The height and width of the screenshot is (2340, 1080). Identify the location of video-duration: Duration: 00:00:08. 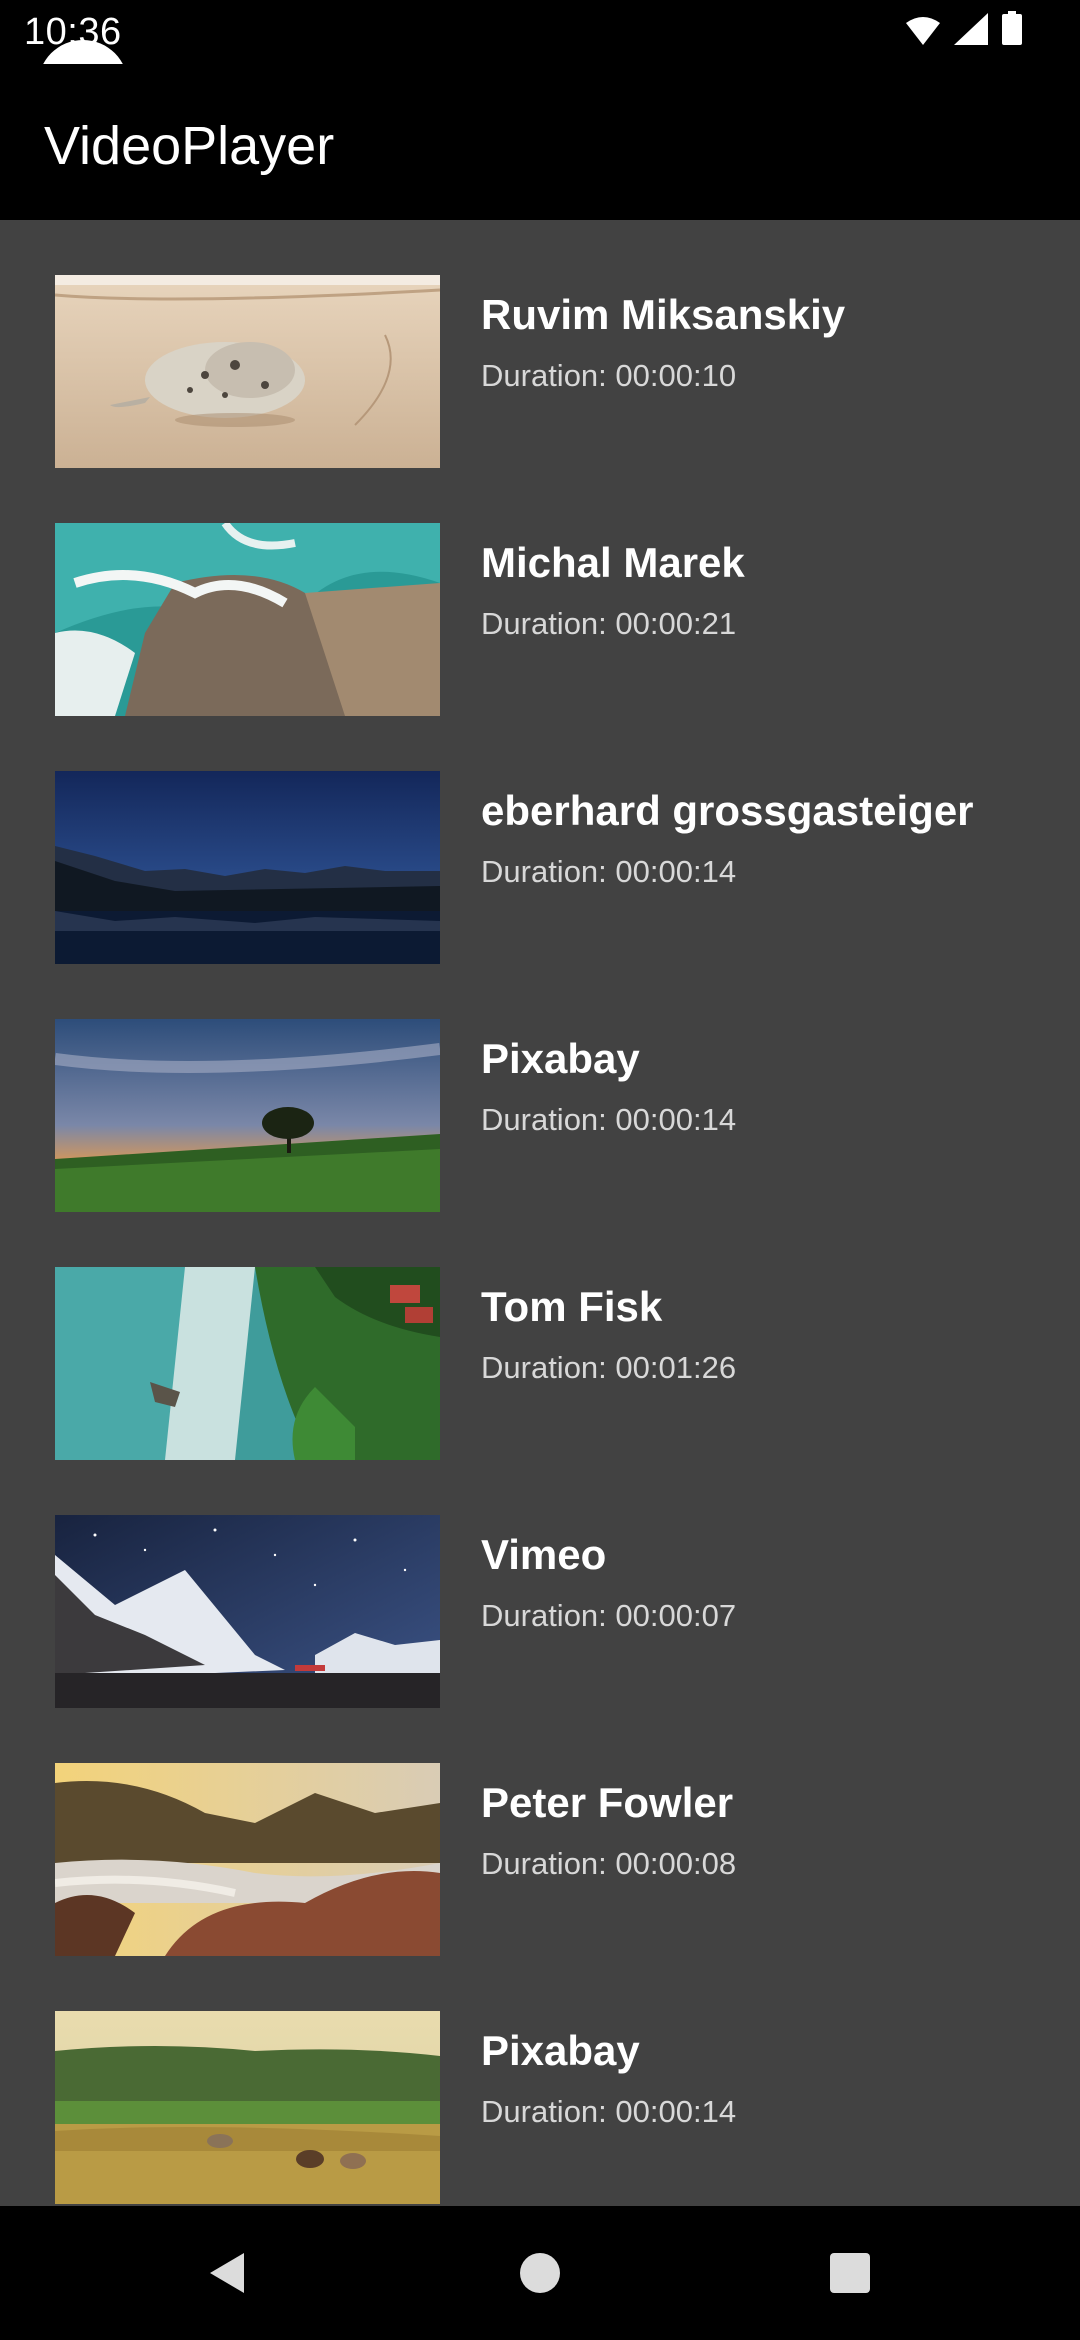
(609, 1863).